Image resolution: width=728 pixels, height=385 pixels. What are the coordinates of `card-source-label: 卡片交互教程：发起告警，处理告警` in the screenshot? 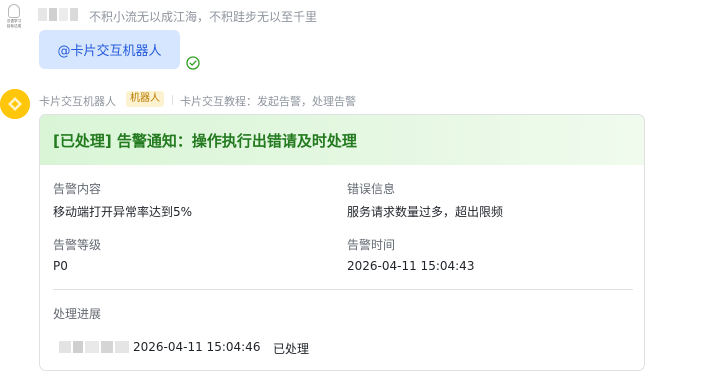 It's located at (268, 101).